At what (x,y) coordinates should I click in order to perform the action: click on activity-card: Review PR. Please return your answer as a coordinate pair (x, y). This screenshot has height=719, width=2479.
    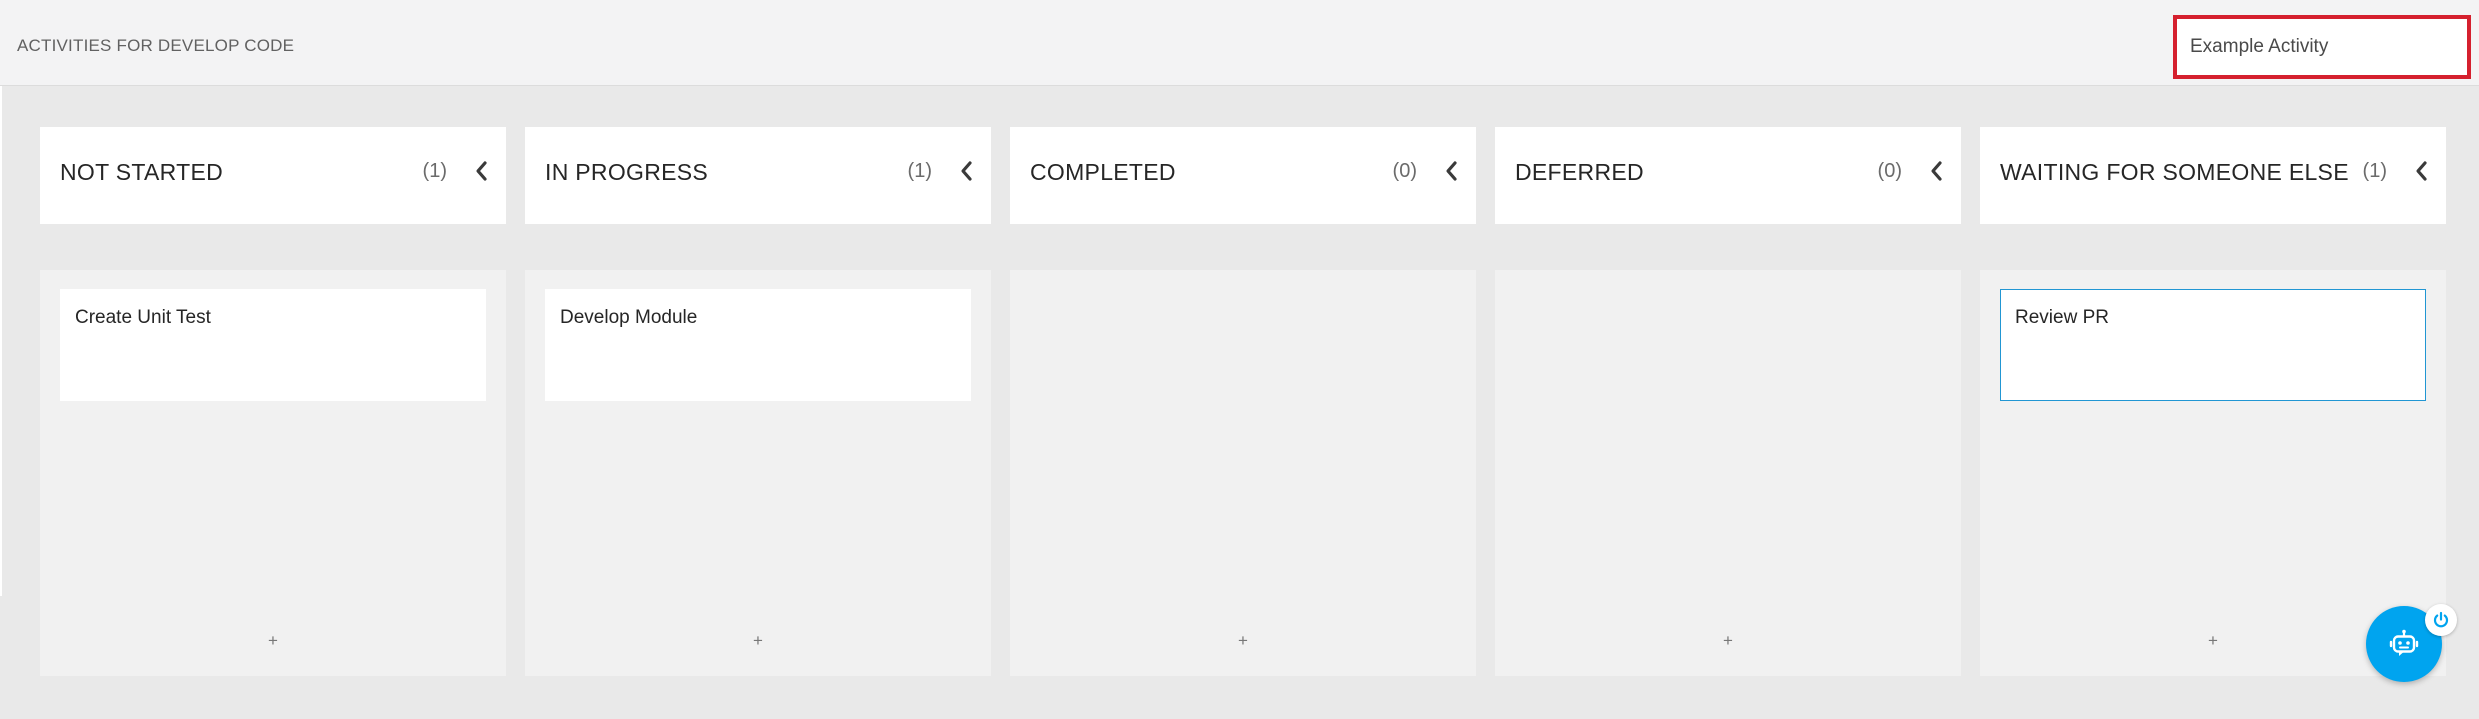
    Looking at the image, I should click on (2213, 345).